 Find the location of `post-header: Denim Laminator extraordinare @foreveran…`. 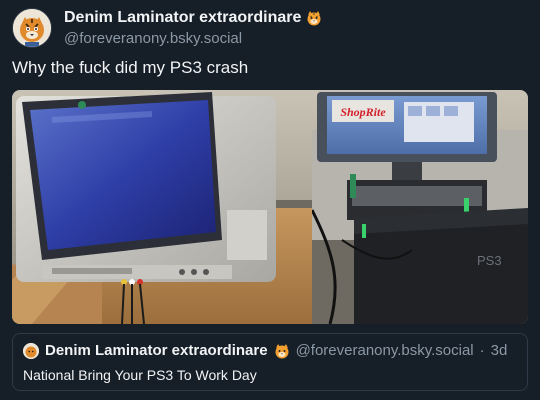

post-header: Denim Laminator extraordinare @foreveran… is located at coordinates (167, 28).